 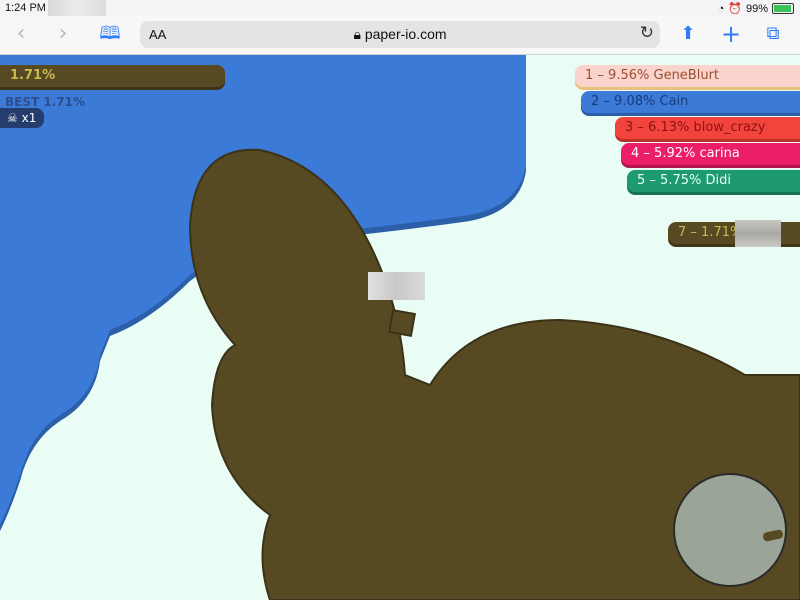 I want to click on battery-icon, so click(x=783, y=8).